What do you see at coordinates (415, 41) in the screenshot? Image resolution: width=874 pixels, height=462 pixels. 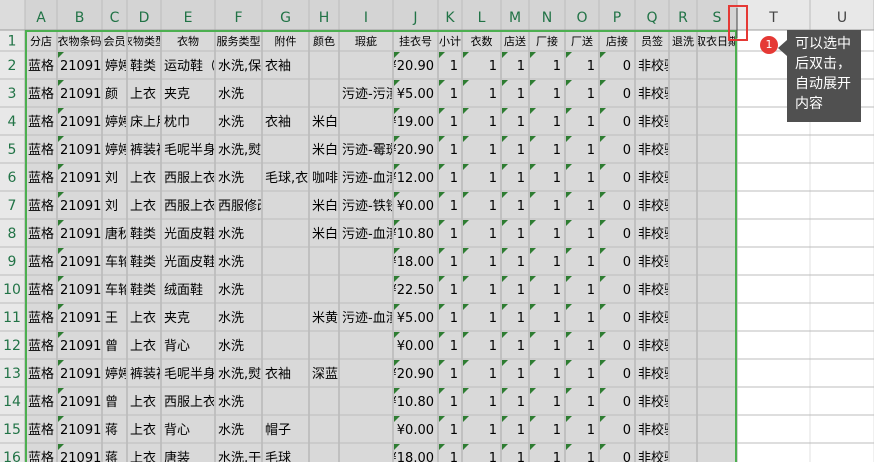 I see `header-cell: 挂衣号` at bounding box center [415, 41].